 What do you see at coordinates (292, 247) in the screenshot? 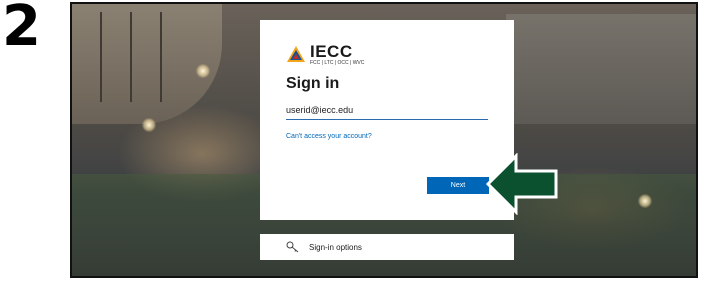
I see `key-icon` at bounding box center [292, 247].